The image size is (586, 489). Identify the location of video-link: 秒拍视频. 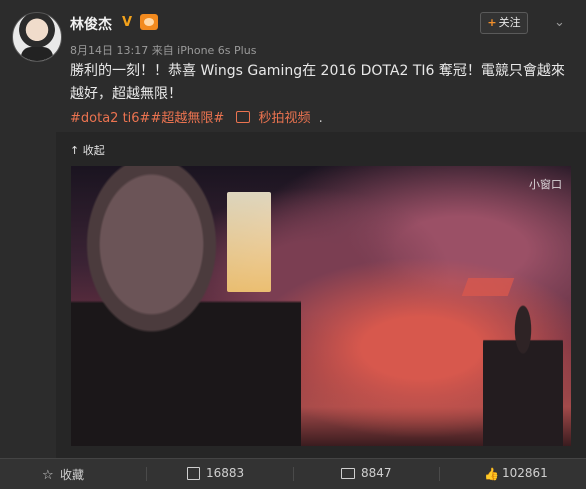
(285, 118).